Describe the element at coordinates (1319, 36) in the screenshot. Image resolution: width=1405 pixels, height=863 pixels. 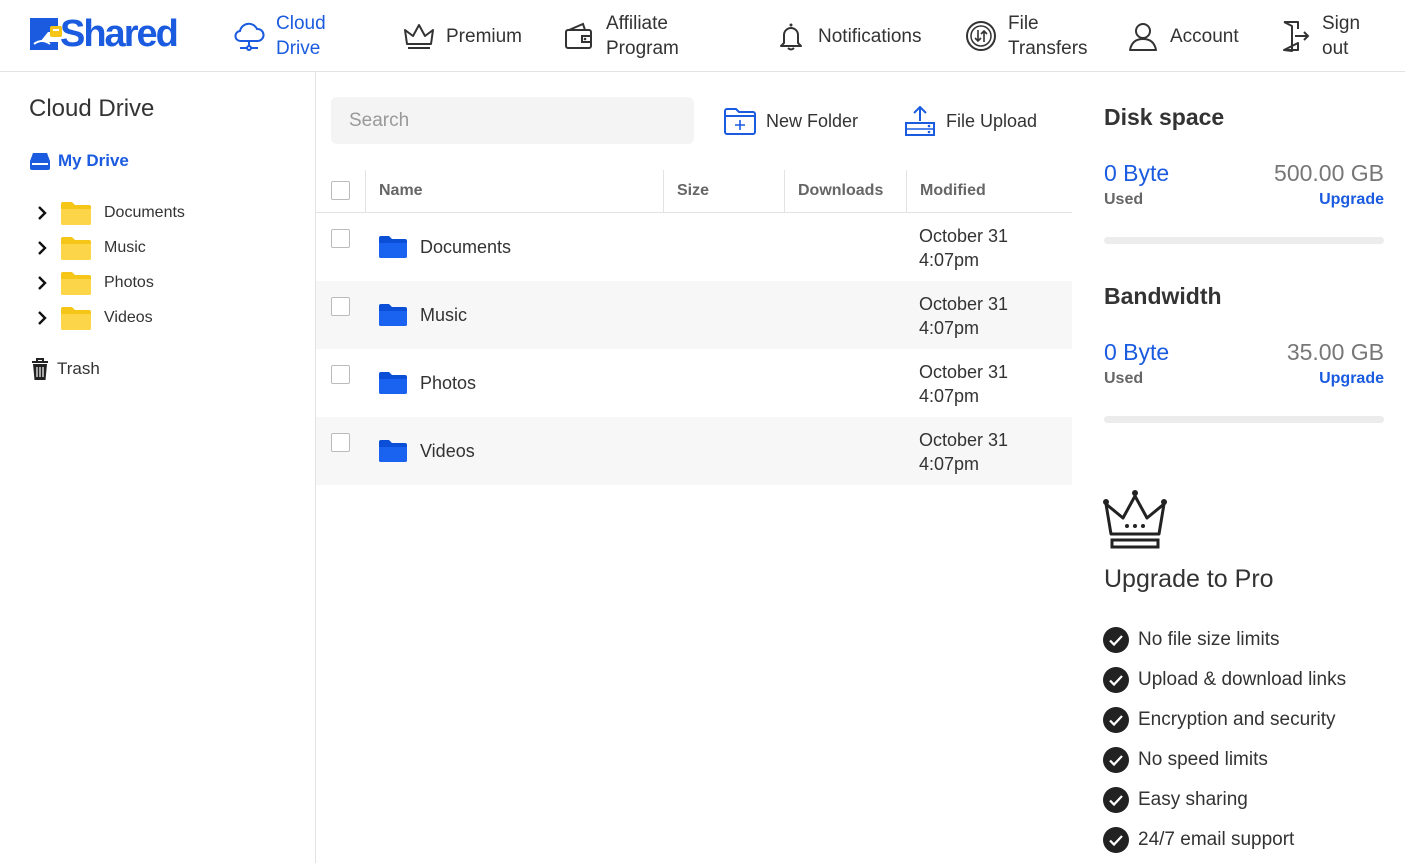
I see `nav-sign-out: Sign out` at that location.